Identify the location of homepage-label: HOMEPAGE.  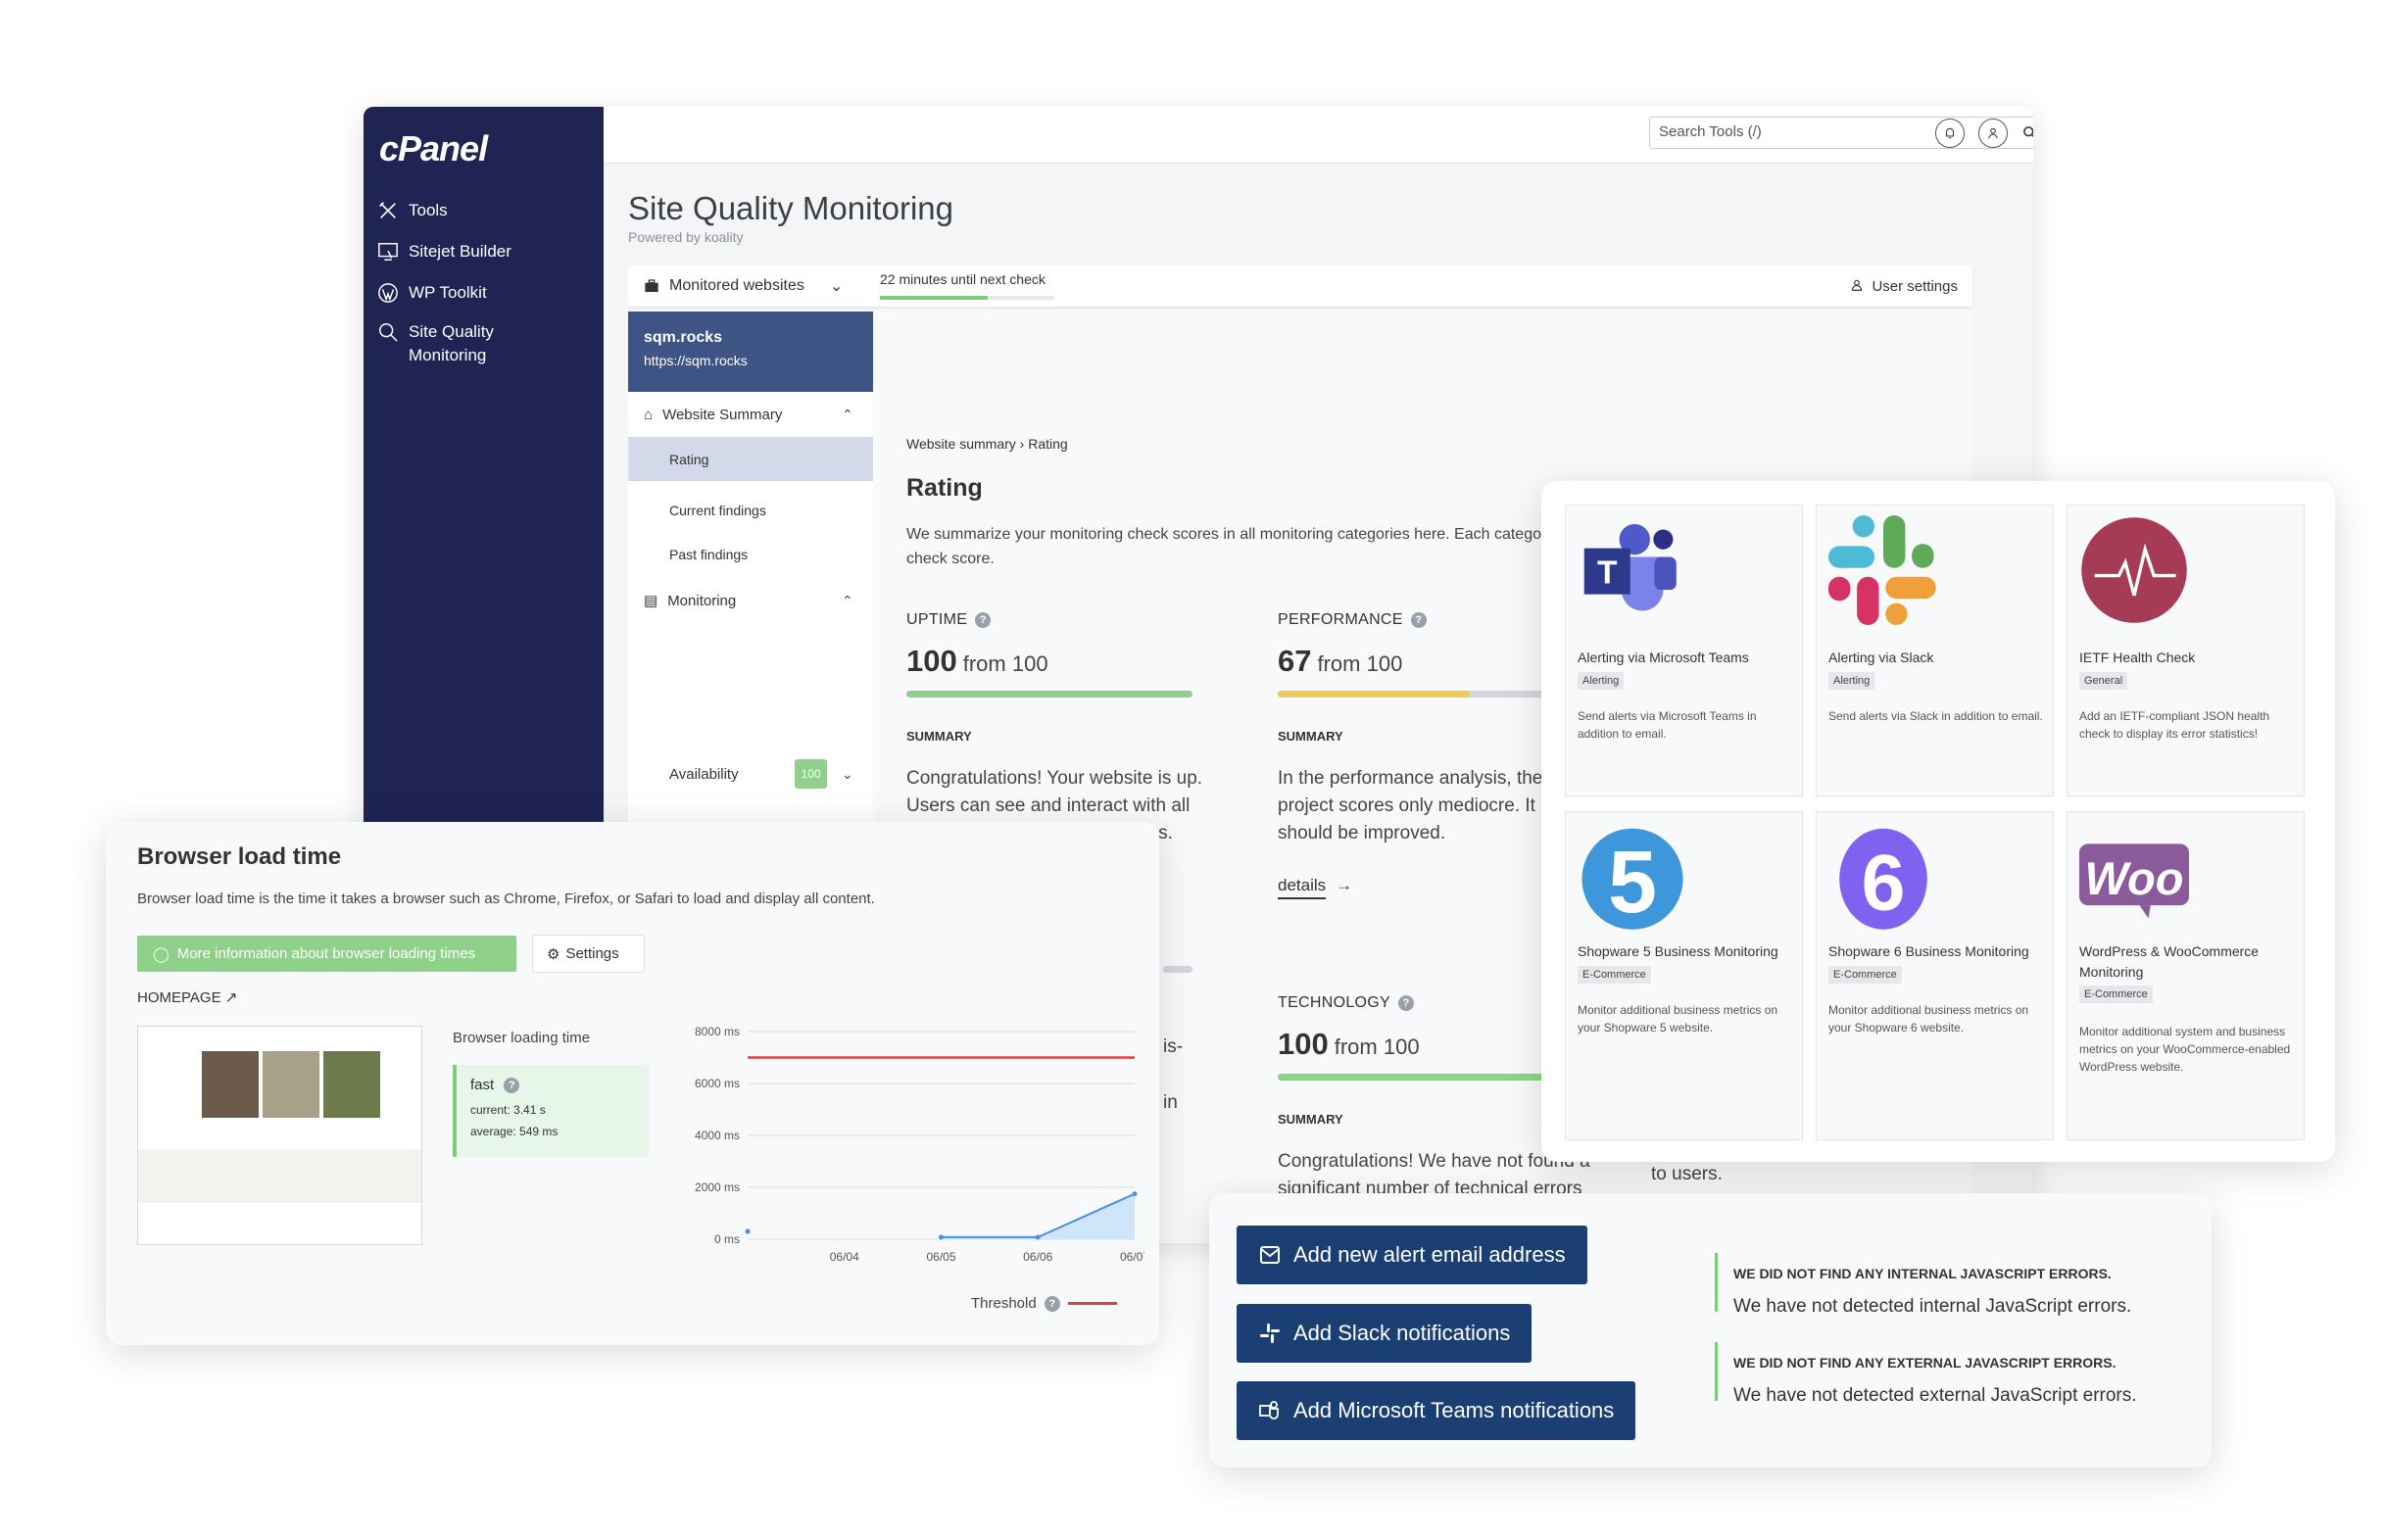
(179, 998).